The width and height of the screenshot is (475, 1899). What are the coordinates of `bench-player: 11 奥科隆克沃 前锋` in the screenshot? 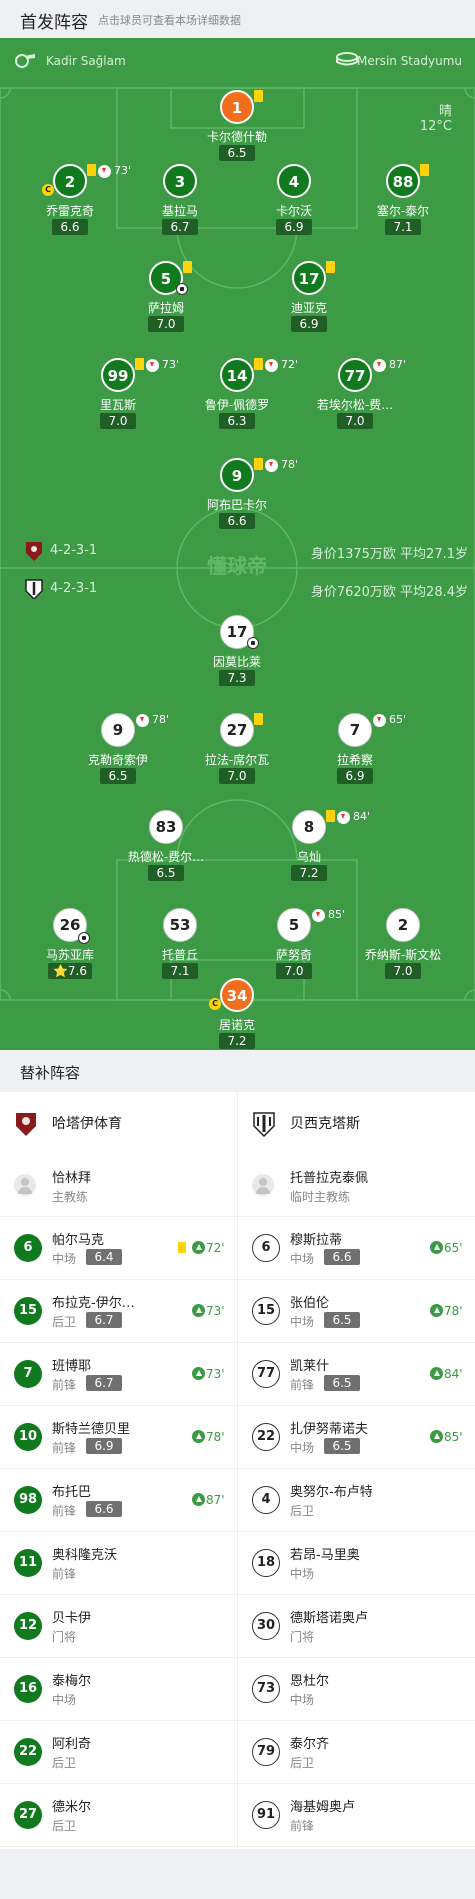 It's located at (118, 1563).